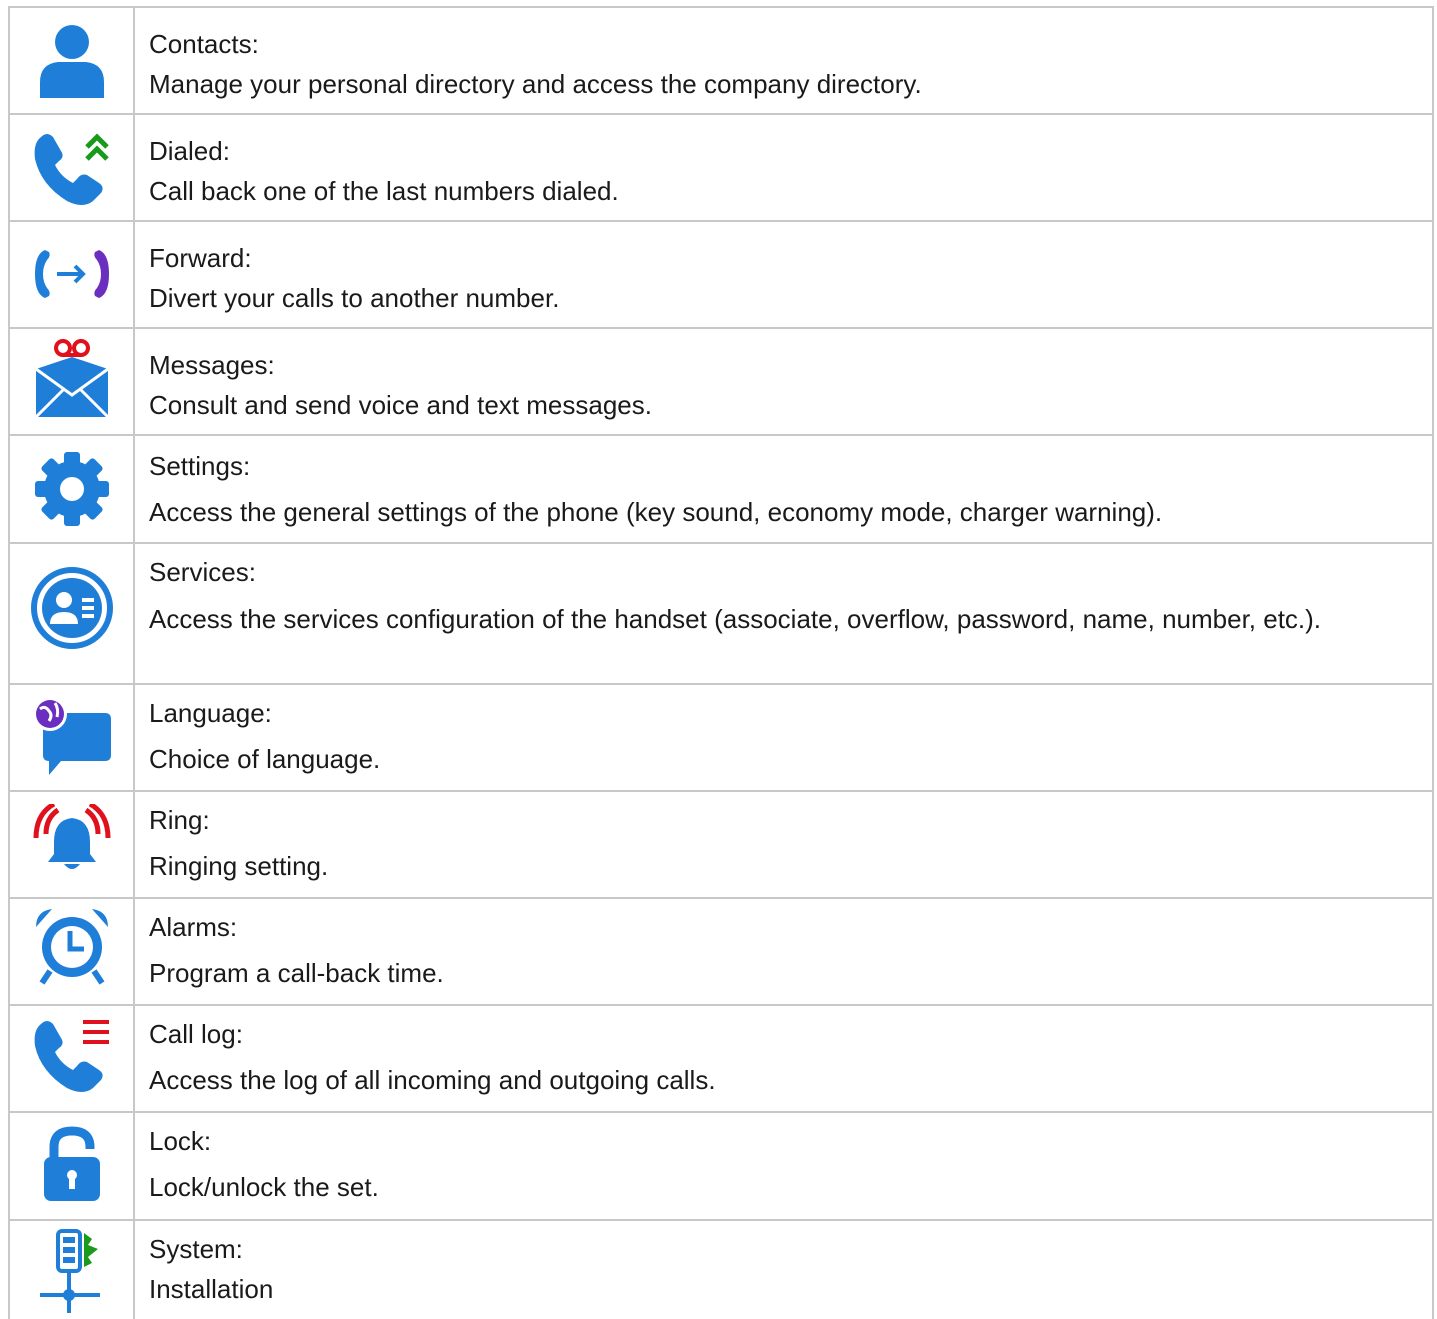 Image resolution: width=1437 pixels, height=1319 pixels. What do you see at coordinates (784, 951) in the screenshot?
I see `text-cell: Alarms: Program a call-back time.` at bounding box center [784, 951].